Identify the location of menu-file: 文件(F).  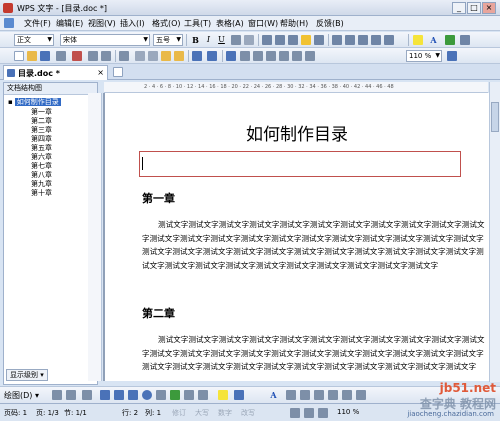
(37, 23).